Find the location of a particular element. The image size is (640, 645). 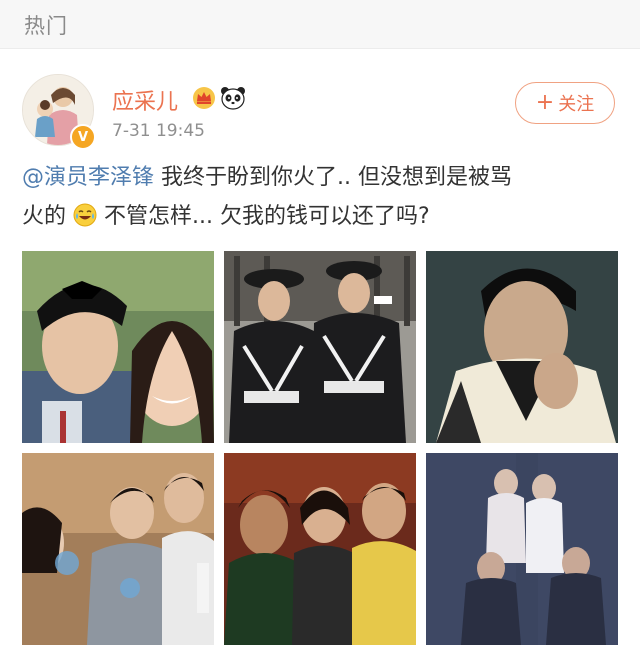

verified-badge-icon: V is located at coordinates (83, 137).